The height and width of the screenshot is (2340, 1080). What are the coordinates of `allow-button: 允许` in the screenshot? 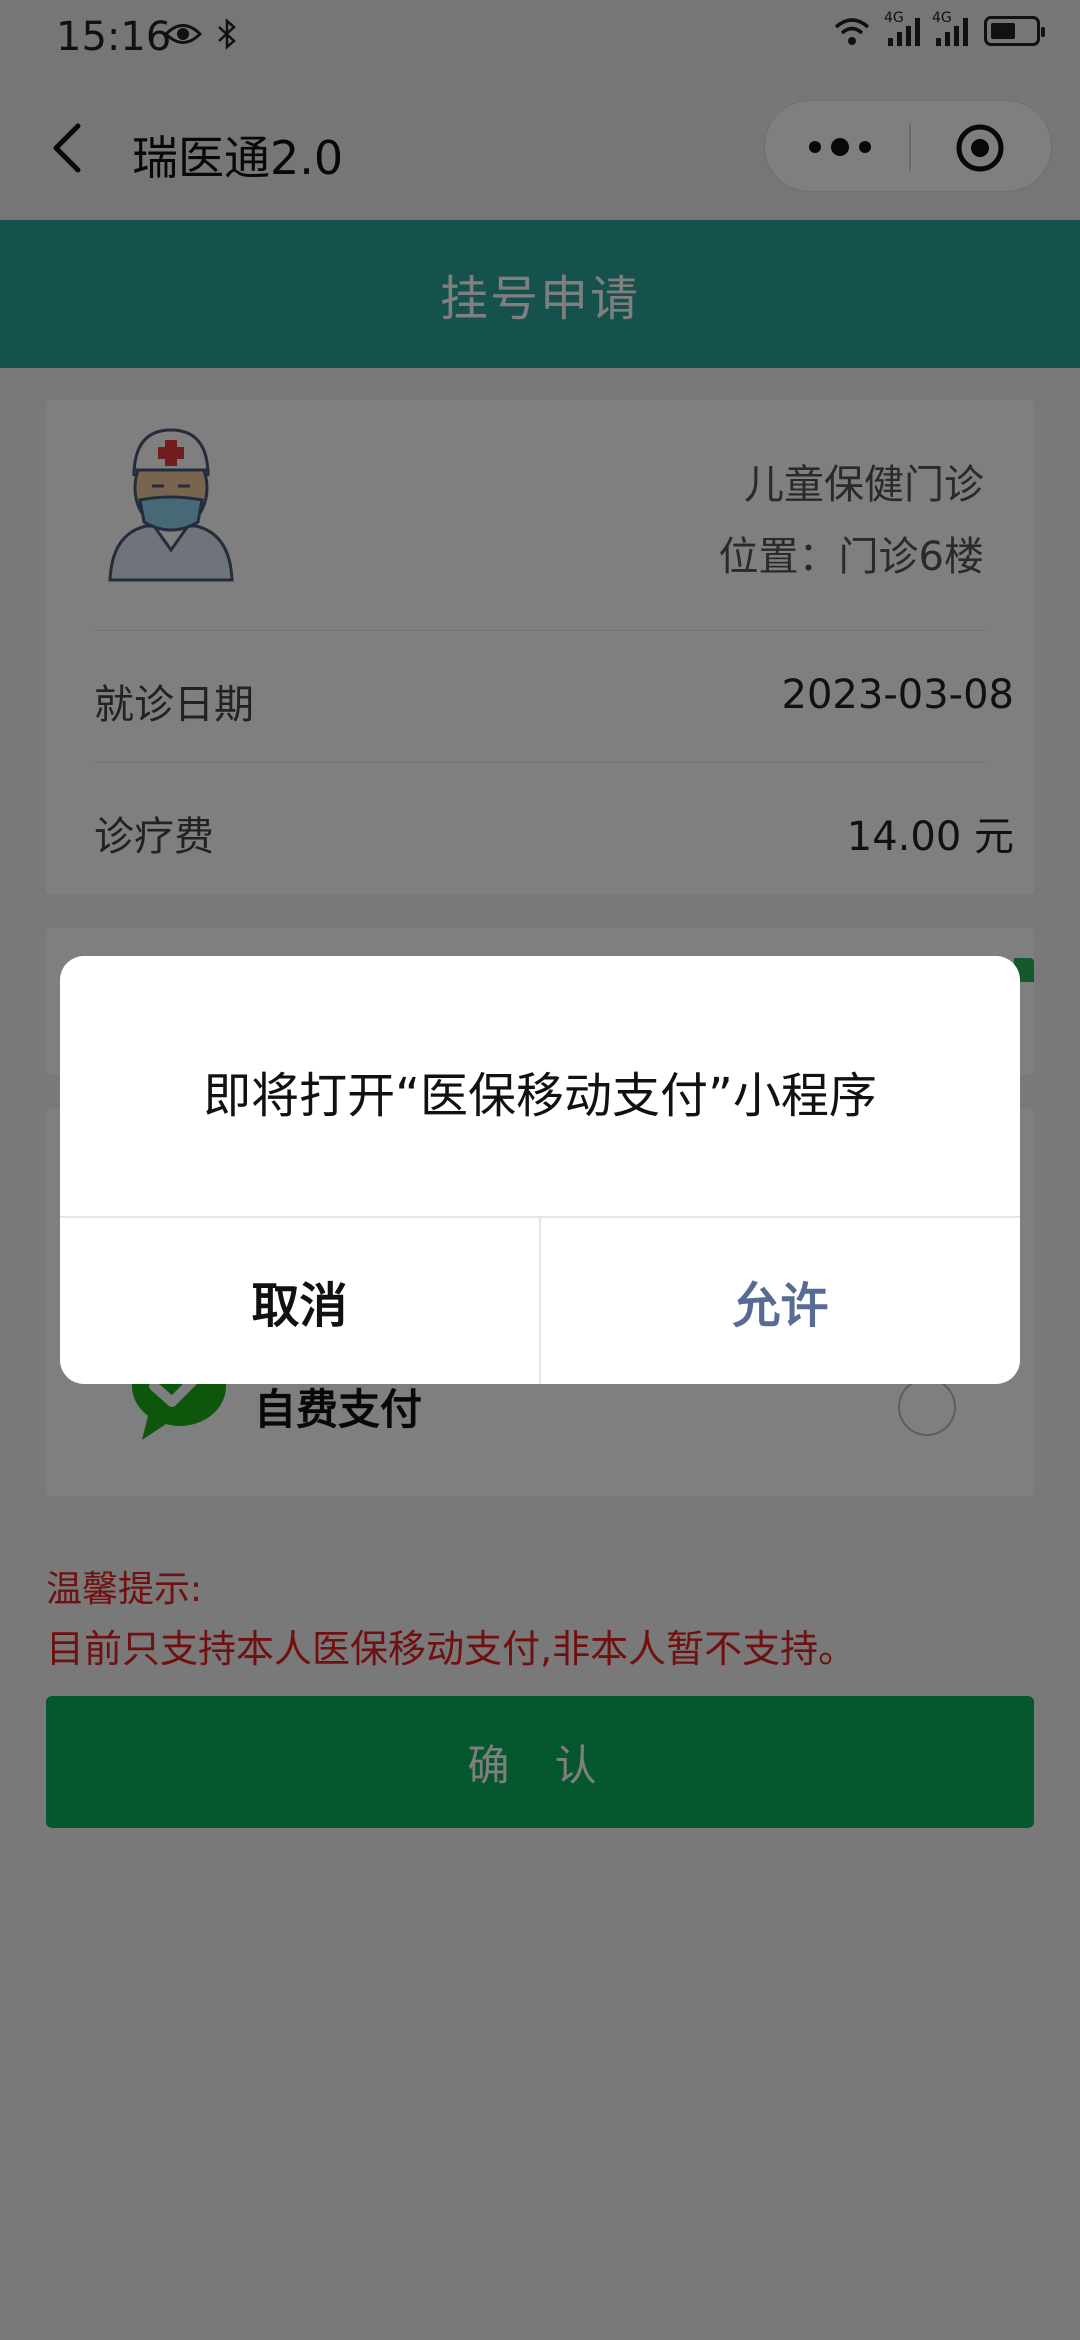 It's located at (780, 1301).